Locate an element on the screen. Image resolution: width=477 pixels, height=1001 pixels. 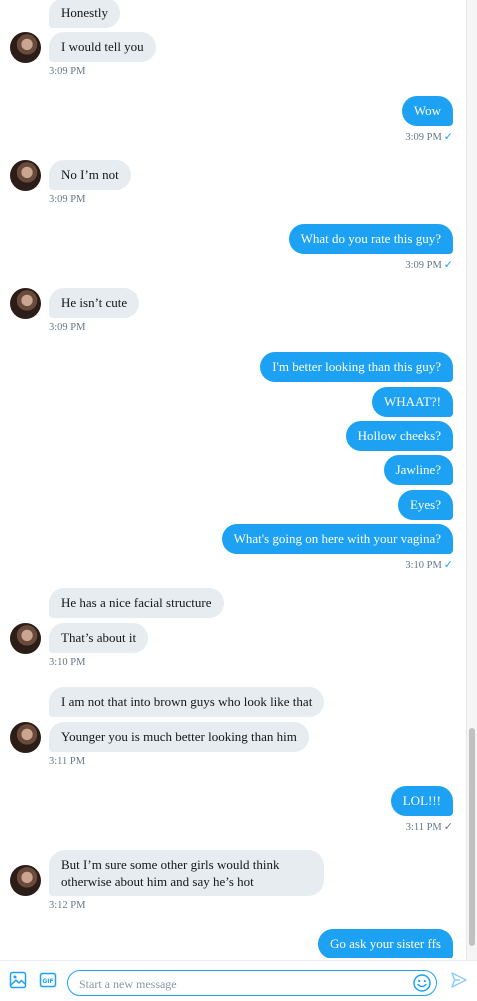
incoming-message: That’s about it is located at coordinates (99, 638).